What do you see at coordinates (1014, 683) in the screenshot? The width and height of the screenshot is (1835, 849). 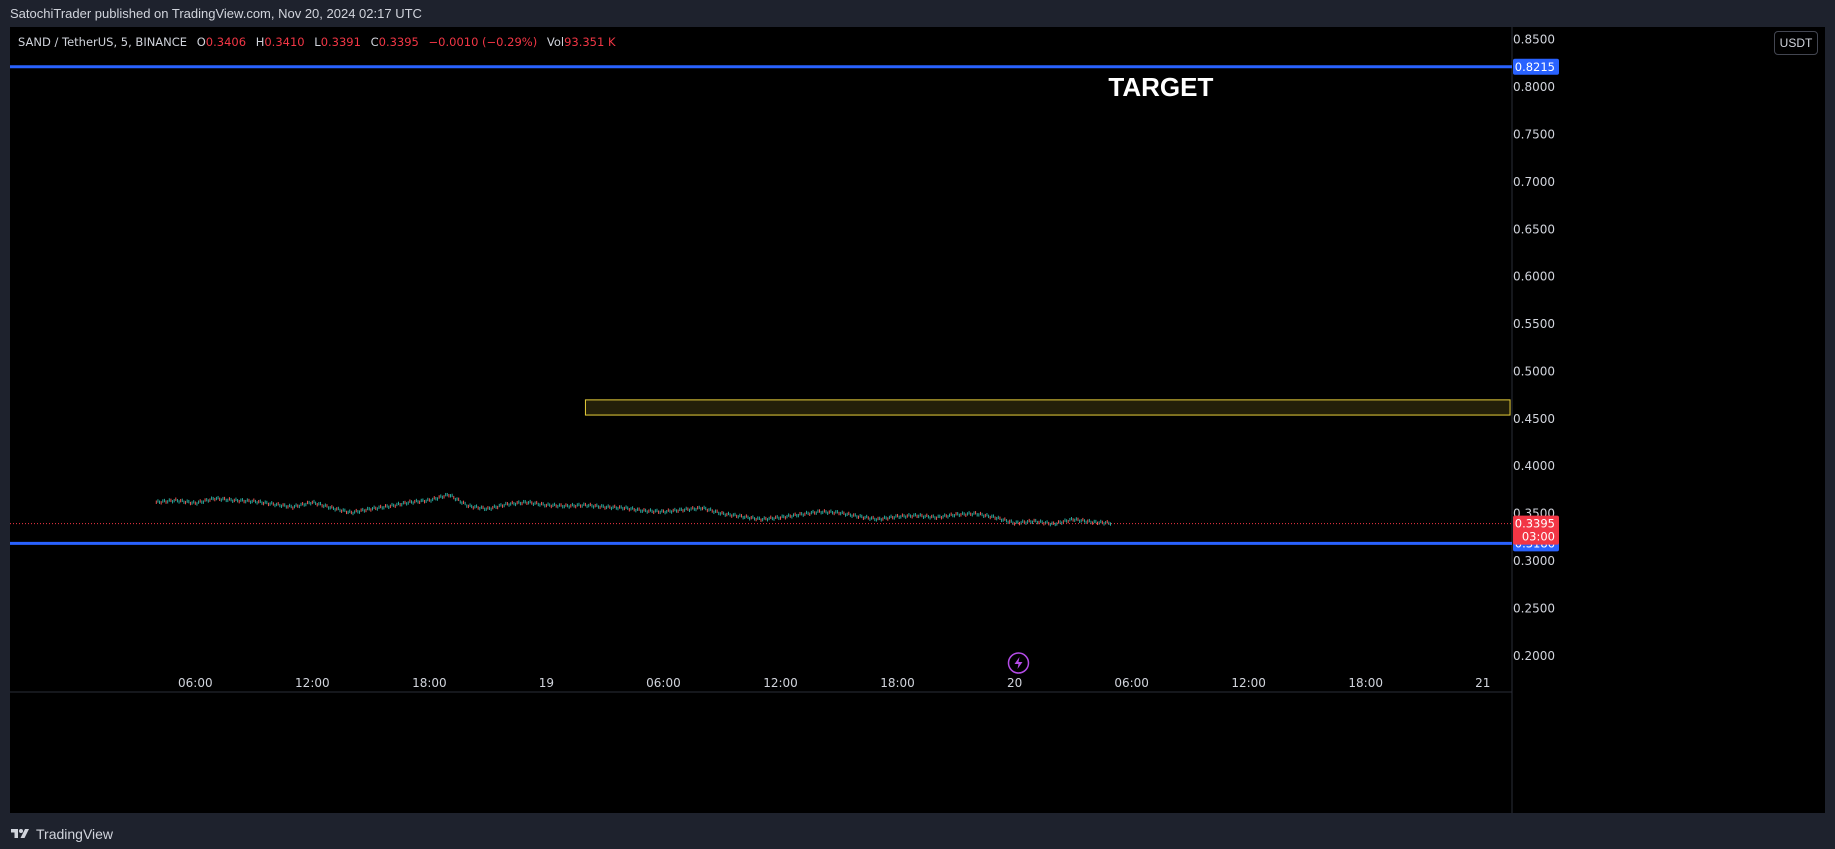 I see `x-tick-label: 20` at bounding box center [1014, 683].